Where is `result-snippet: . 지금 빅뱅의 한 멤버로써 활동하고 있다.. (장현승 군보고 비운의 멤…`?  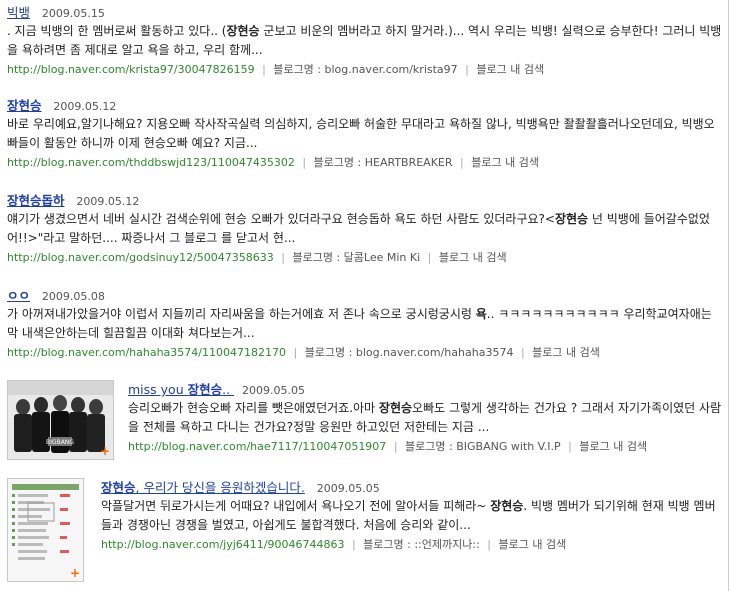
result-snippet: . 지금 빅뱅의 한 멤버로써 활동하고 있다.. (장현승 군보고 비운의 멤… is located at coordinates (365, 41).